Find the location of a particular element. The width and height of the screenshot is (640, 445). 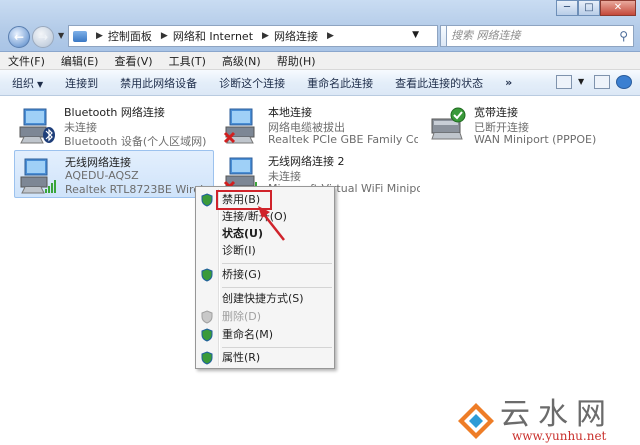

connection-title: 本地连接 is located at coordinates (290, 112).